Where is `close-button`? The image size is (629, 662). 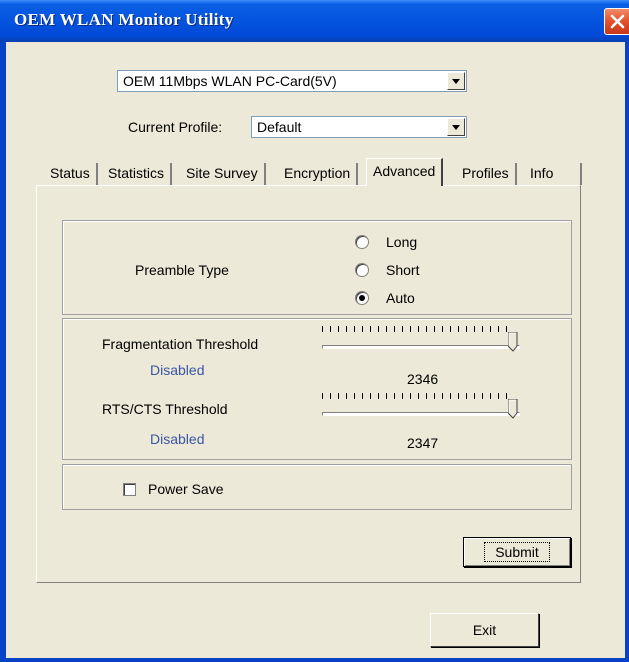
close-button is located at coordinates (616, 21).